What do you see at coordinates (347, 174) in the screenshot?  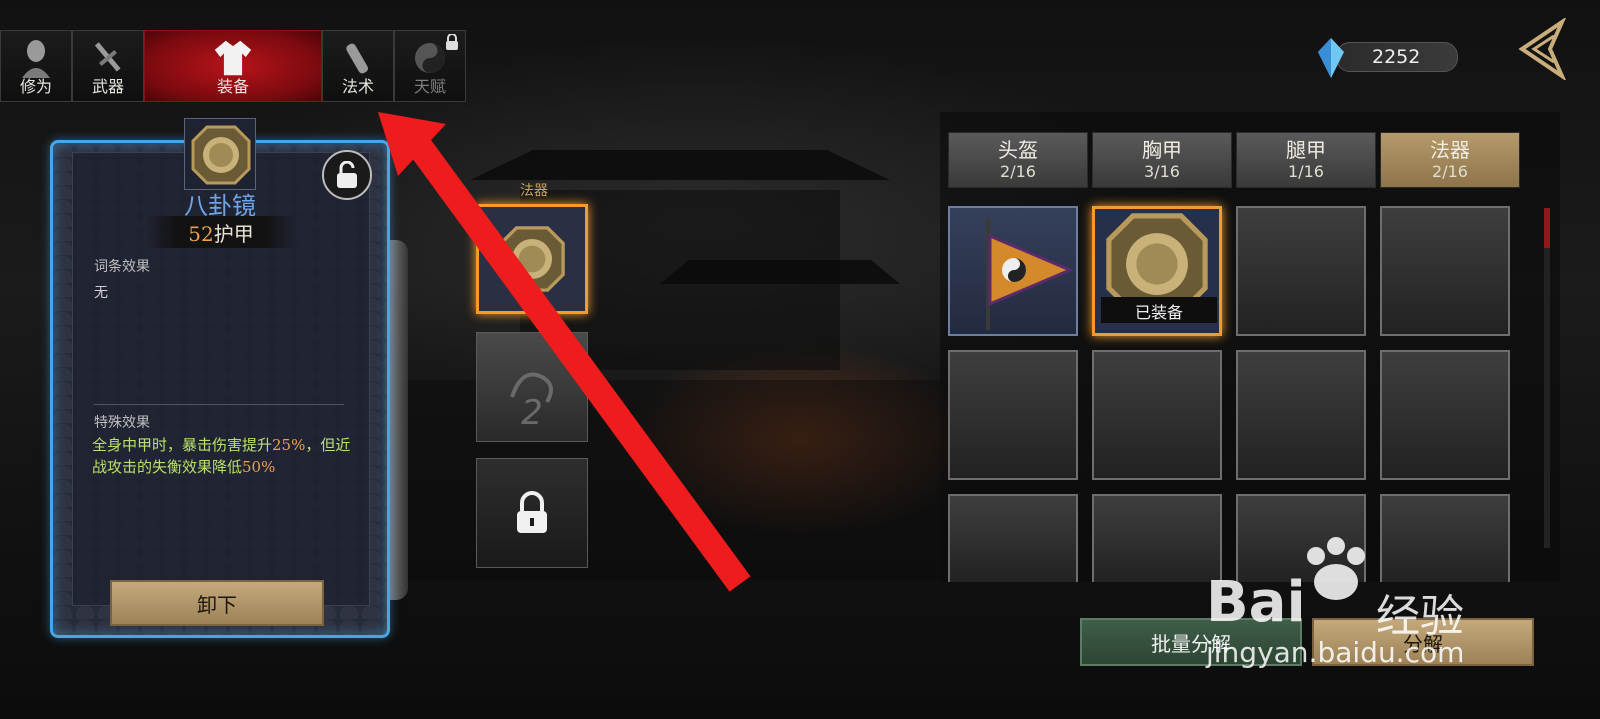 I see `unlock-icon` at bounding box center [347, 174].